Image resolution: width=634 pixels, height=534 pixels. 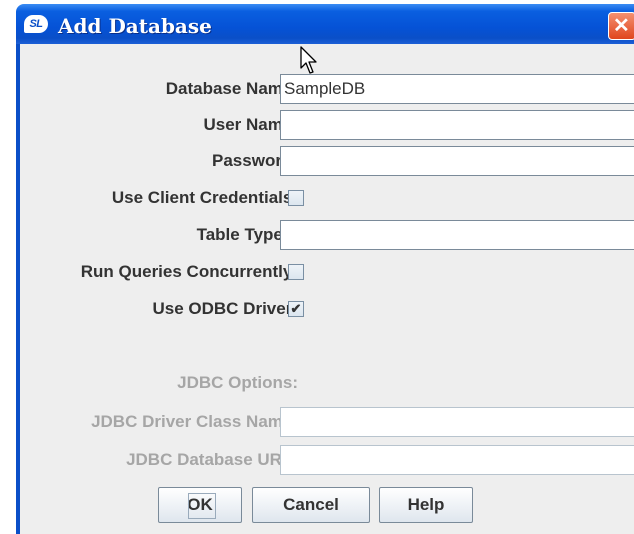 I want to click on checkmark-icon: ✔, so click(x=296, y=308).